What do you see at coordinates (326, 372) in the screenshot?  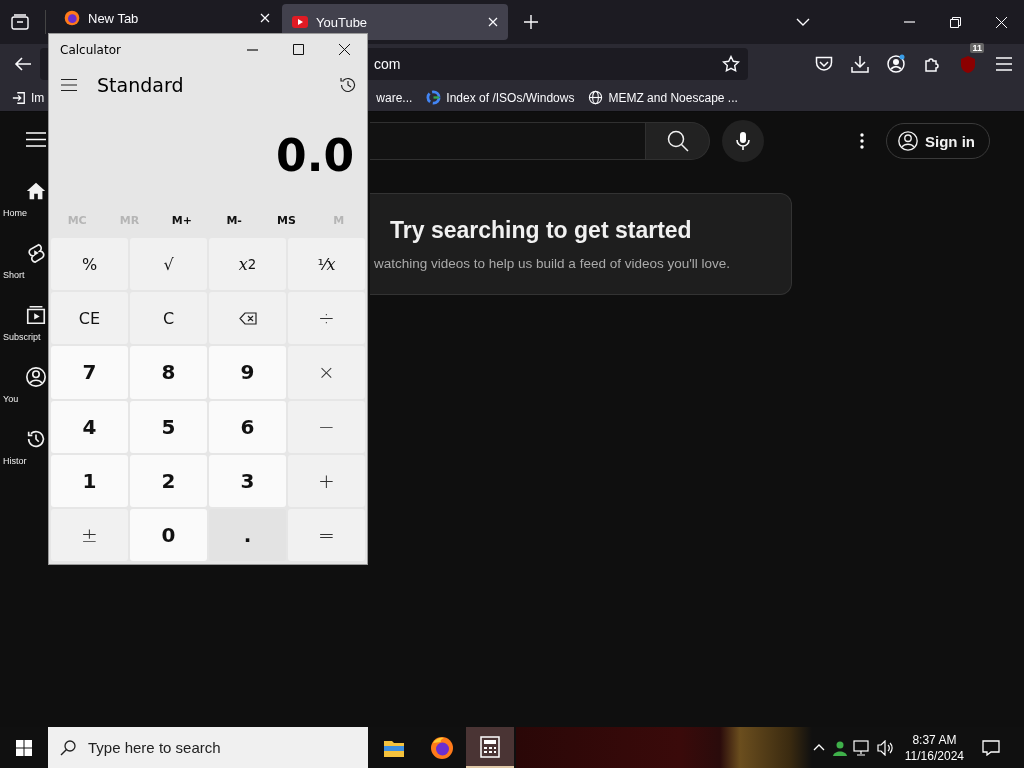 I see `calculator-key: ×` at bounding box center [326, 372].